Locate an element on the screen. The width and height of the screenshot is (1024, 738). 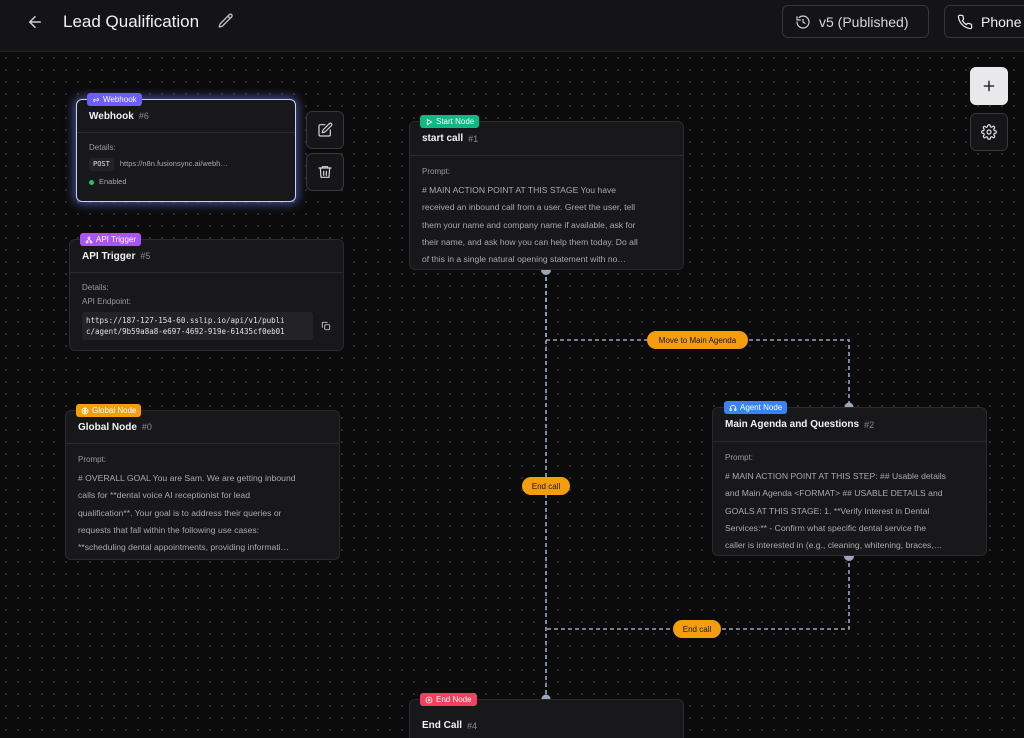
start-node-badge: Start Node is located at coordinates (450, 121).